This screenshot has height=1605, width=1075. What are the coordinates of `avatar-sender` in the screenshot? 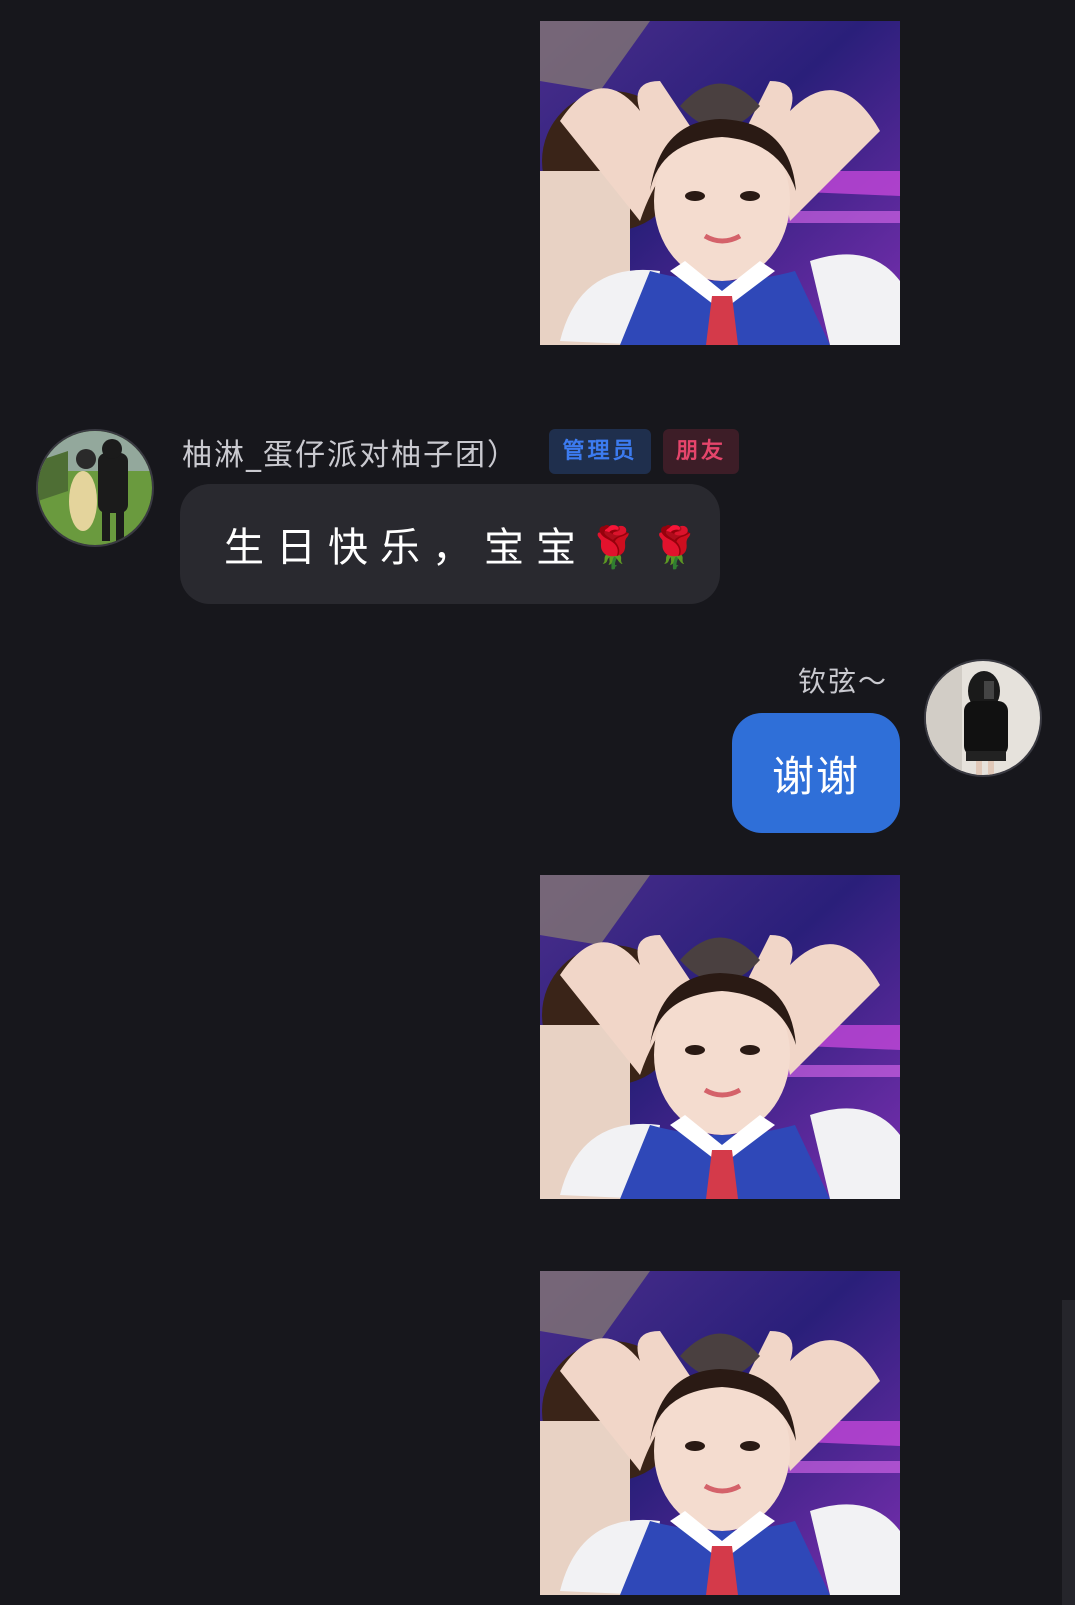 It's located at (95, 488).